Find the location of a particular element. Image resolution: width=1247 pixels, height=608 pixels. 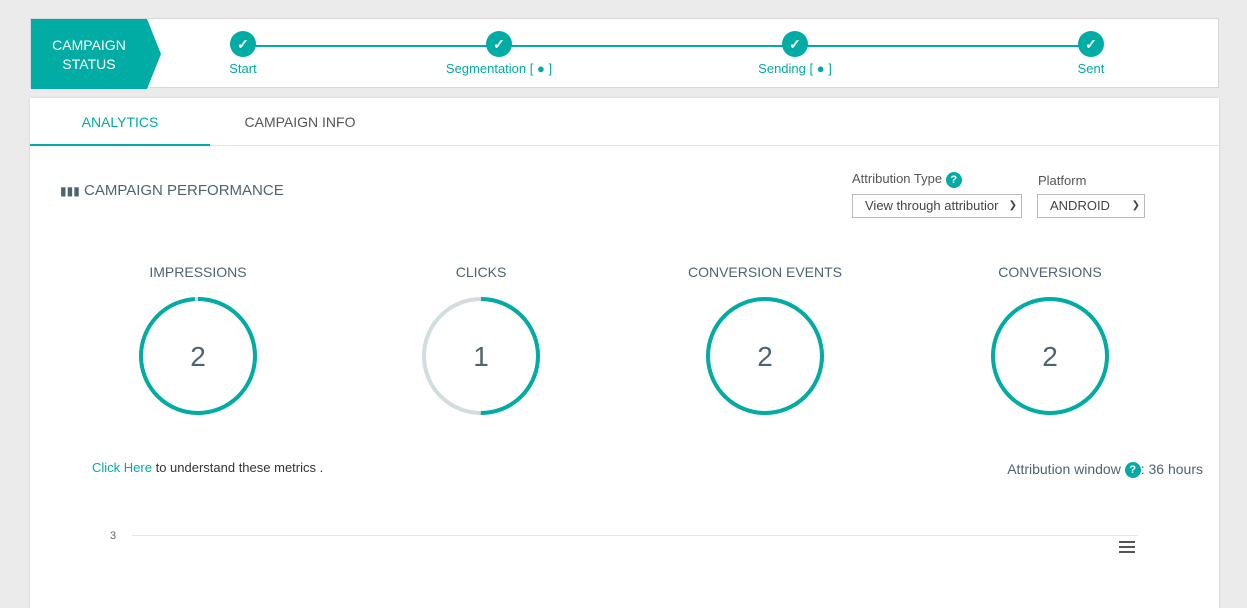

attribution-type-label: Attribution Type ? is located at coordinates (907, 179).